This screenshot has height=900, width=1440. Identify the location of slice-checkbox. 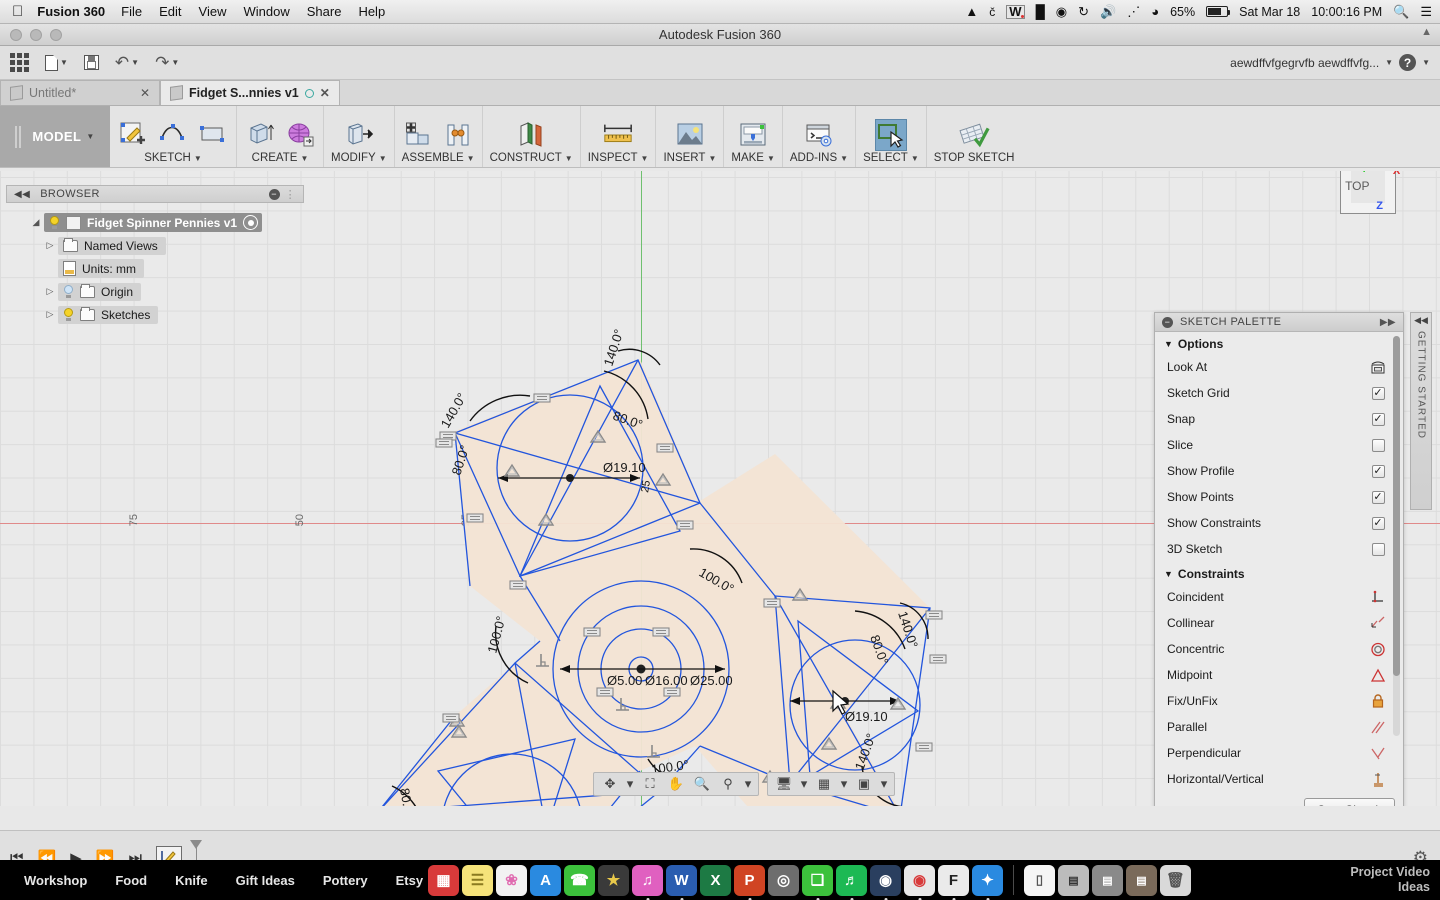
(1378, 445).